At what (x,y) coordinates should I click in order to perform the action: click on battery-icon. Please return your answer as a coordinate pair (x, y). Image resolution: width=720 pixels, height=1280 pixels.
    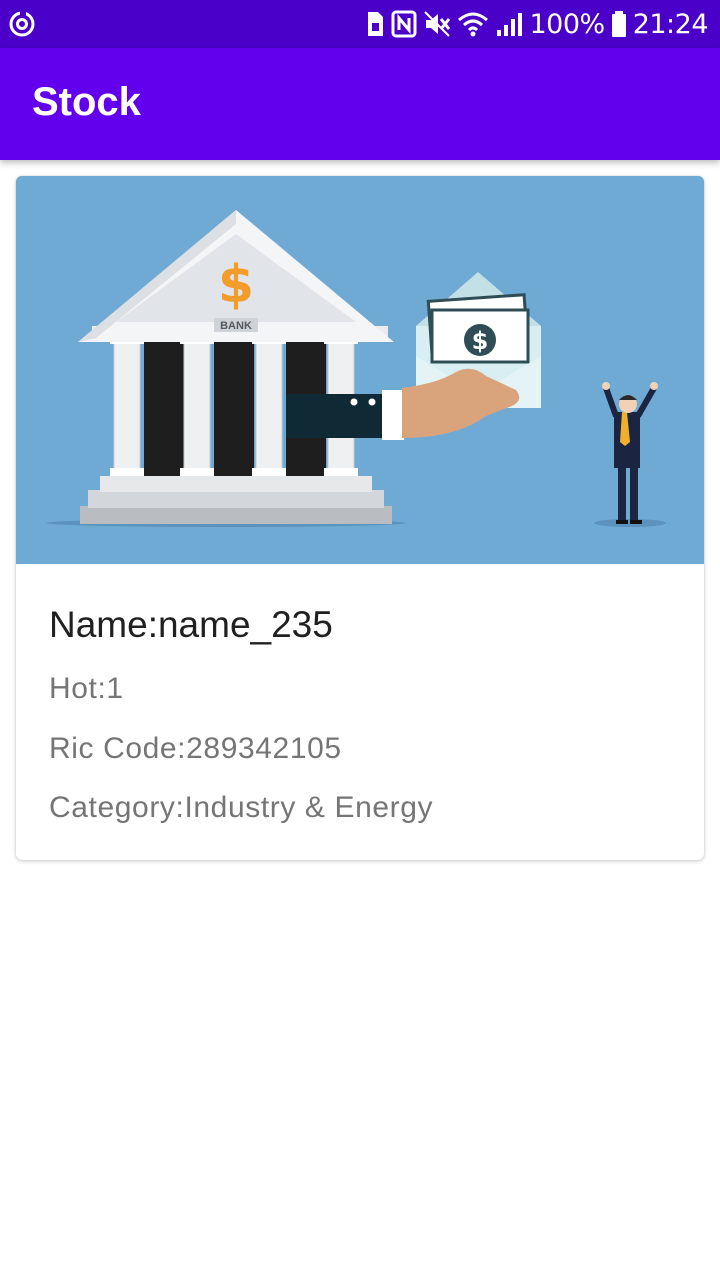
    Looking at the image, I should click on (618, 24).